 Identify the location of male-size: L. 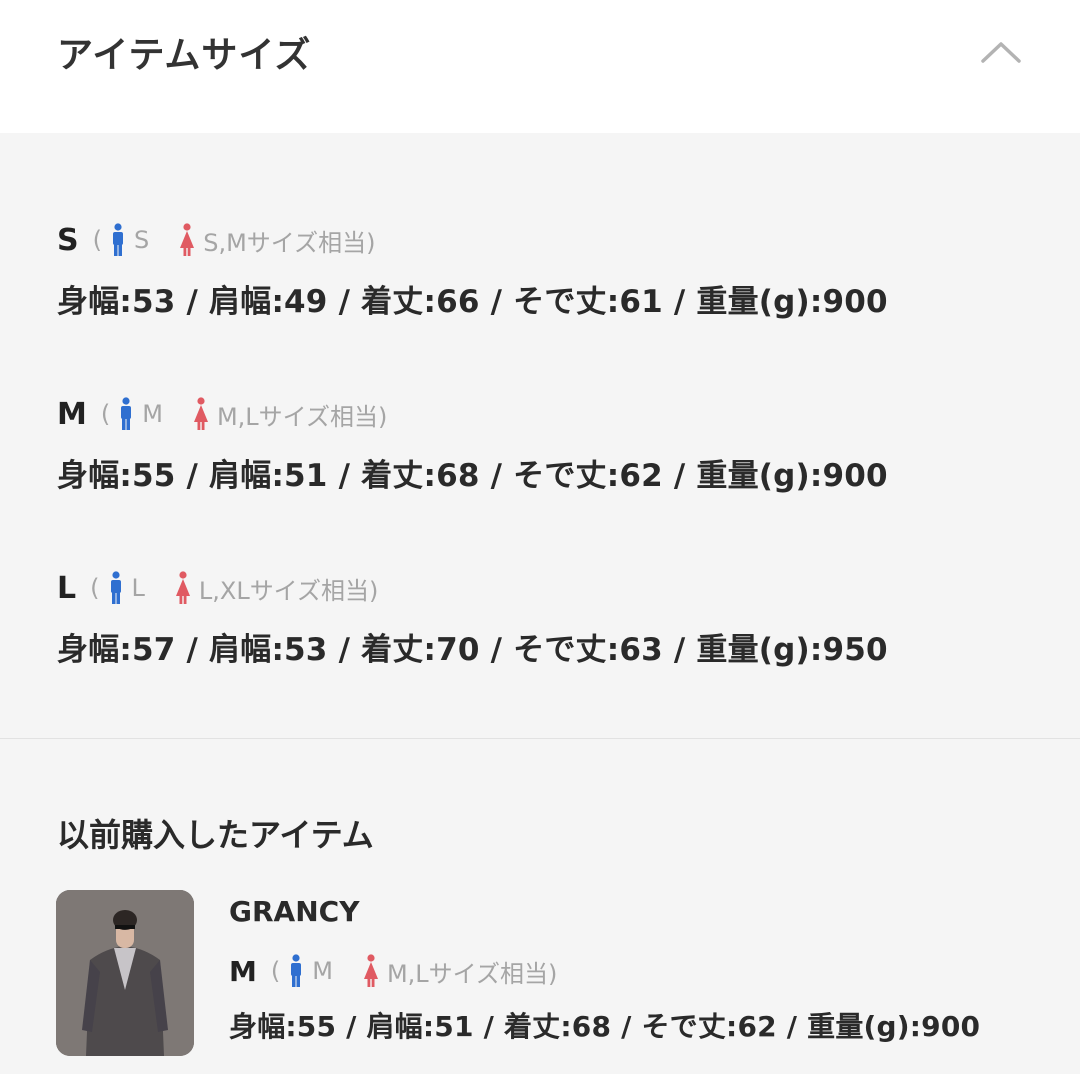
(138, 588).